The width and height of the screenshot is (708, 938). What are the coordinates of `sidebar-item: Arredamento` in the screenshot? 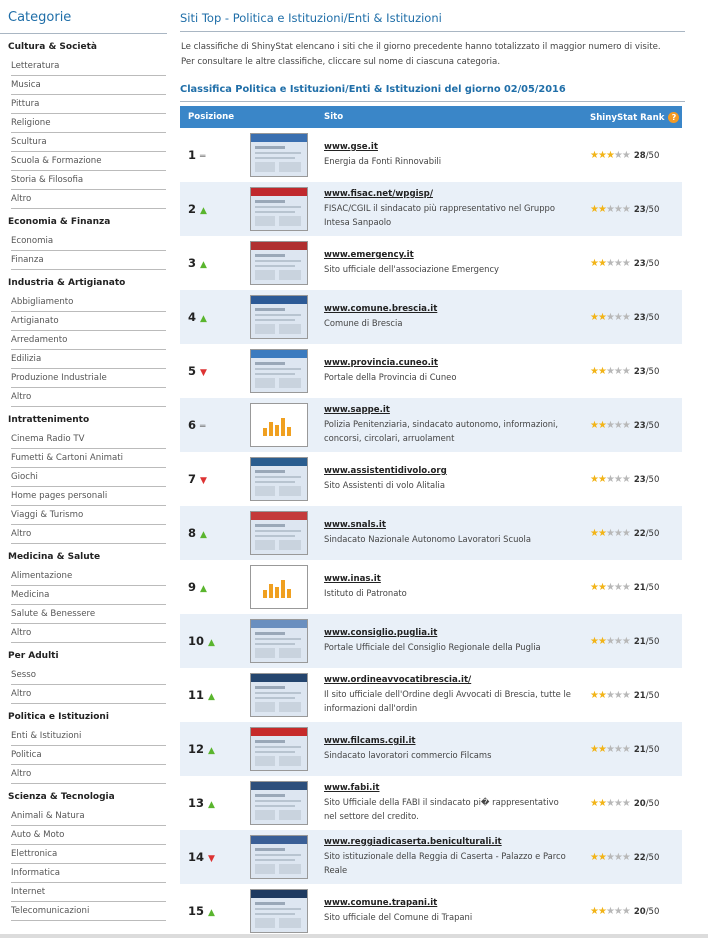 It's located at (88, 340).